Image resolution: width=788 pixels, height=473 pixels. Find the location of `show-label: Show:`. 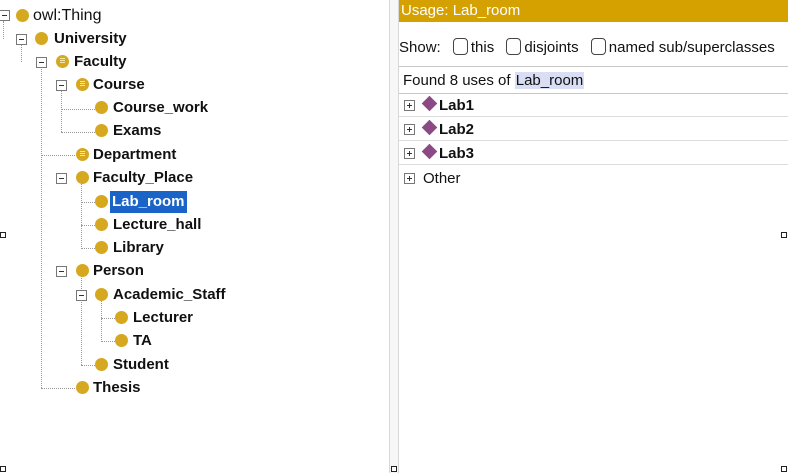

show-label: Show: is located at coordinates (420, 47).